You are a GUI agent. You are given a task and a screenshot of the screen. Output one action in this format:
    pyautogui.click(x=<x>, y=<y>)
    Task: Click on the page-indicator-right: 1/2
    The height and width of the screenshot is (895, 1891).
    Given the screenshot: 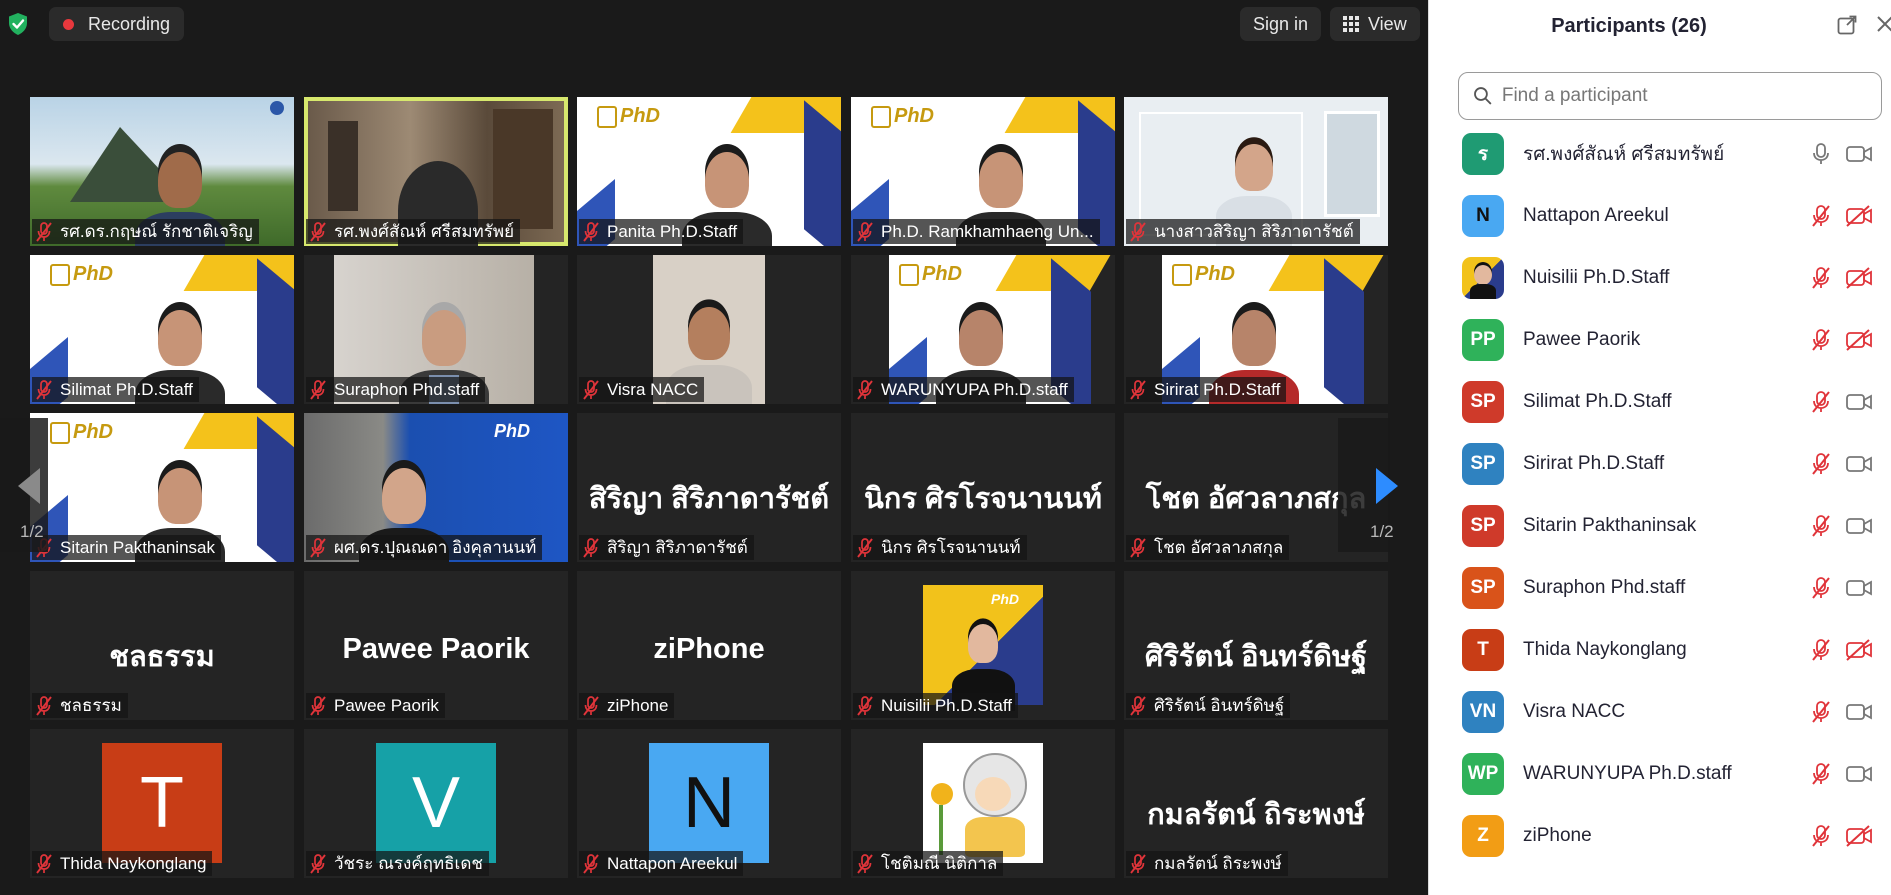 What is the action you would take?
    pyautogui.click(x=1382, y=531)
    